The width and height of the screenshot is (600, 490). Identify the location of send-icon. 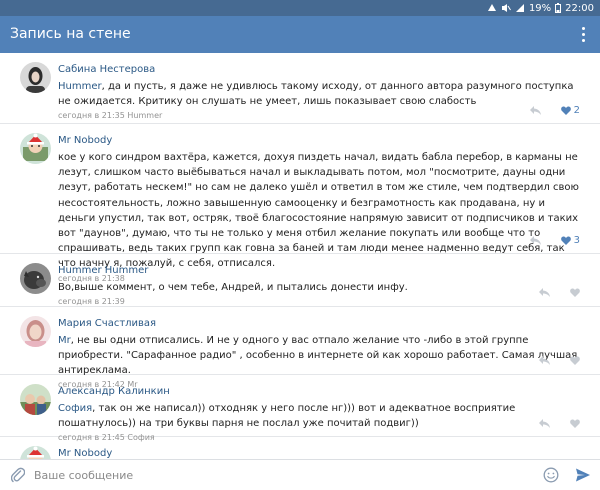
(583, 477).